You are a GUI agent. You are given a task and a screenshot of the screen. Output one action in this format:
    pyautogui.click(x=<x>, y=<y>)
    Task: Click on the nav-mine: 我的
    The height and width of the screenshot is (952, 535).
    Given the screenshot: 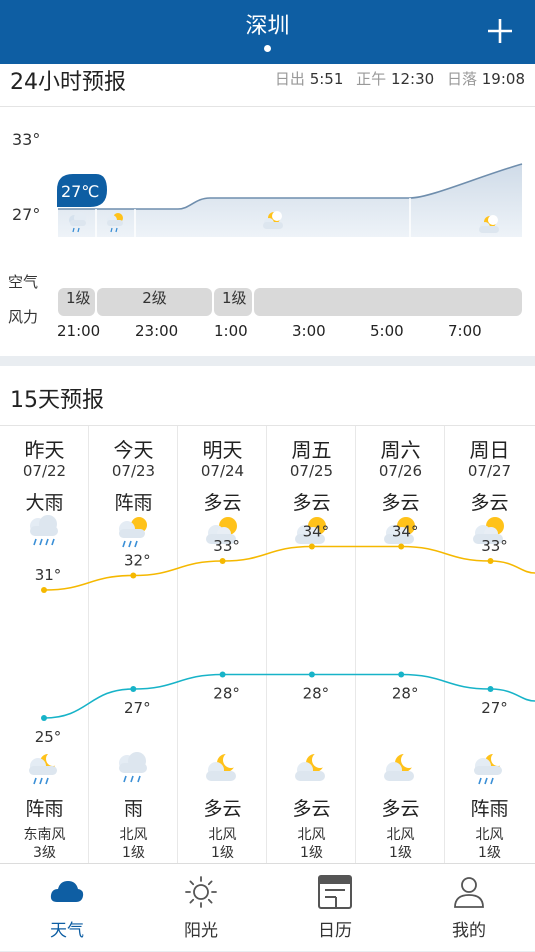 What is the action you would take?
    pyautogui.click(x=468, y=908)
    